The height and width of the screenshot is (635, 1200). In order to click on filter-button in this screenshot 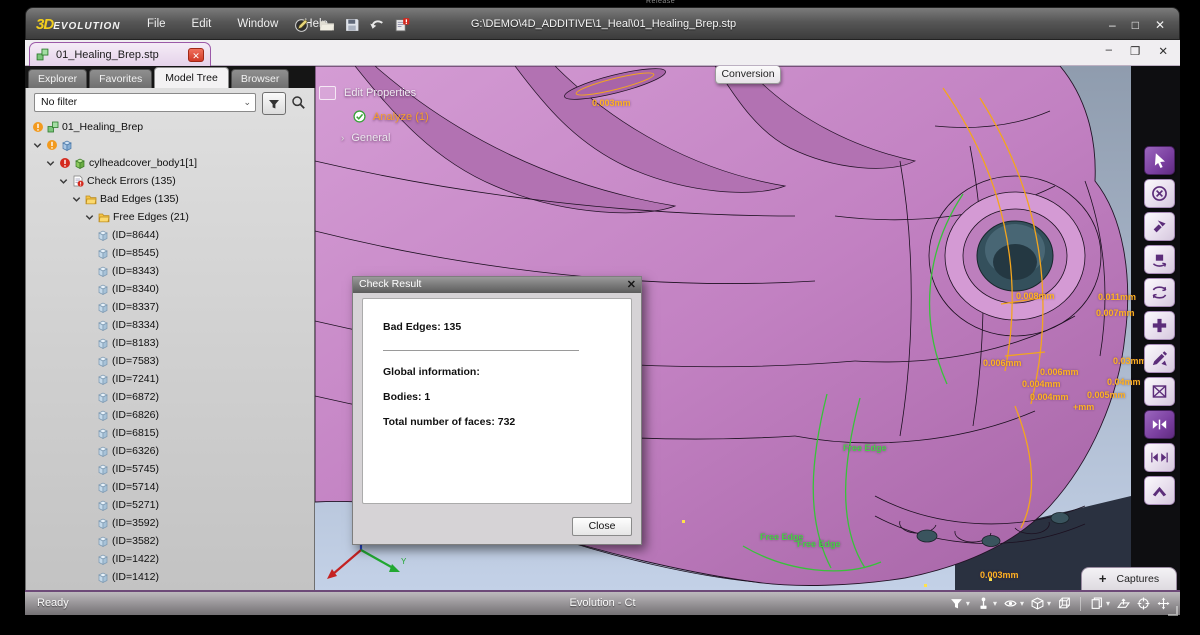, I will do `click(274, 103)`.